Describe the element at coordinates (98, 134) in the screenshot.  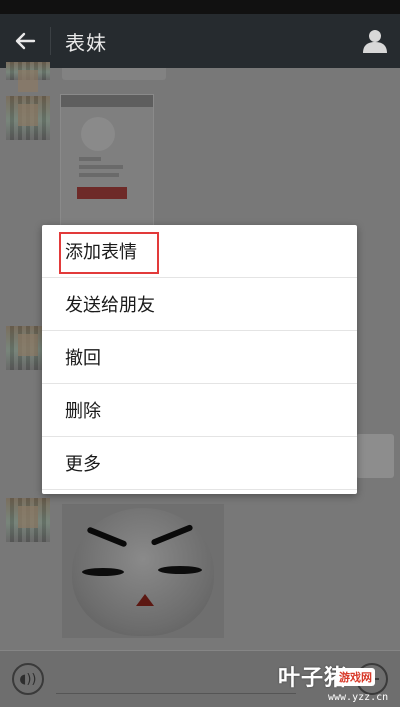
I see `apple-logo-image` at that location.